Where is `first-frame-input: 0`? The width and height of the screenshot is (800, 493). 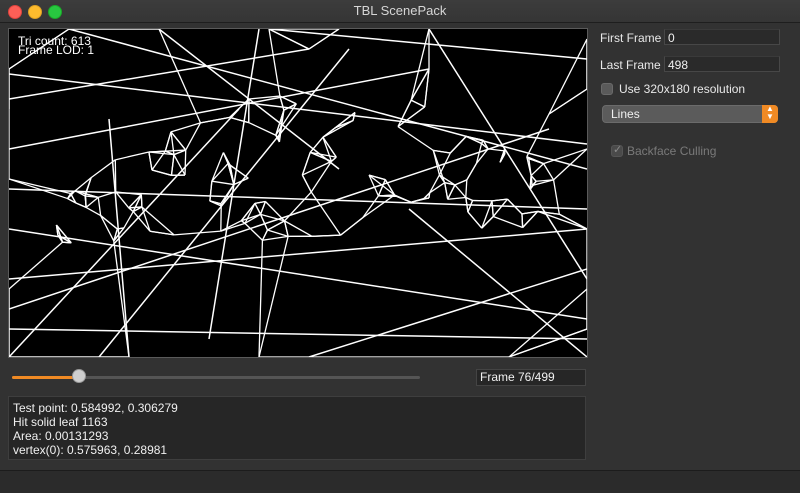 first-frame-input: 0 is located at coordinates (722, 37).